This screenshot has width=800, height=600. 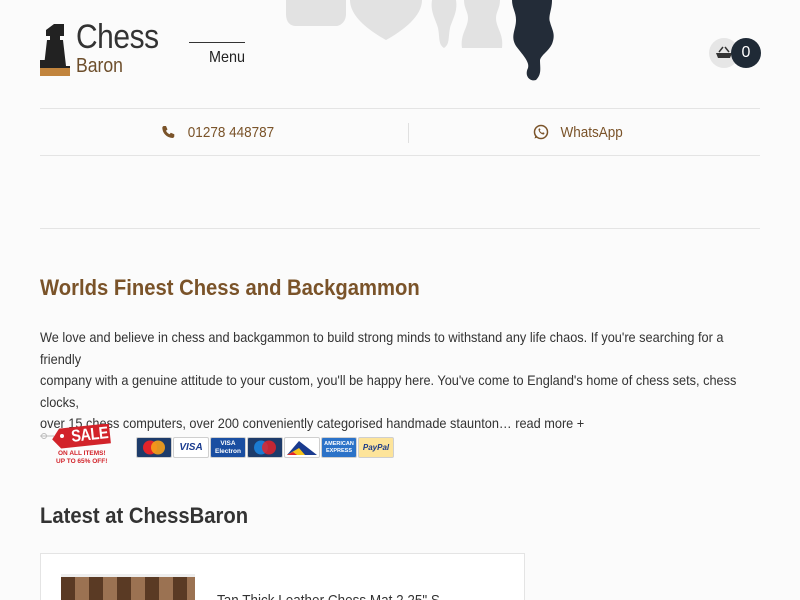 What do you see at coordinates (154, 447) in the screenshot?
I see `mastercard-icon` at bounding box center [154, 447].